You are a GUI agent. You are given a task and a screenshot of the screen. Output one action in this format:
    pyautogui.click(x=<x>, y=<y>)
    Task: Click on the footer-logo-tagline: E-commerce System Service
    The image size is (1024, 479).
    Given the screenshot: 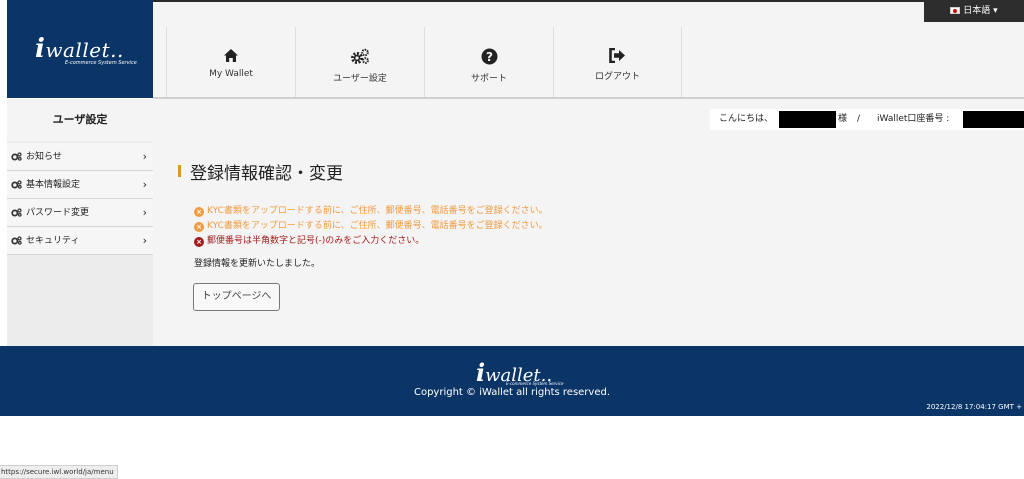 What is the action you would take?
    pyautogui.click(x=535, y=383)
    